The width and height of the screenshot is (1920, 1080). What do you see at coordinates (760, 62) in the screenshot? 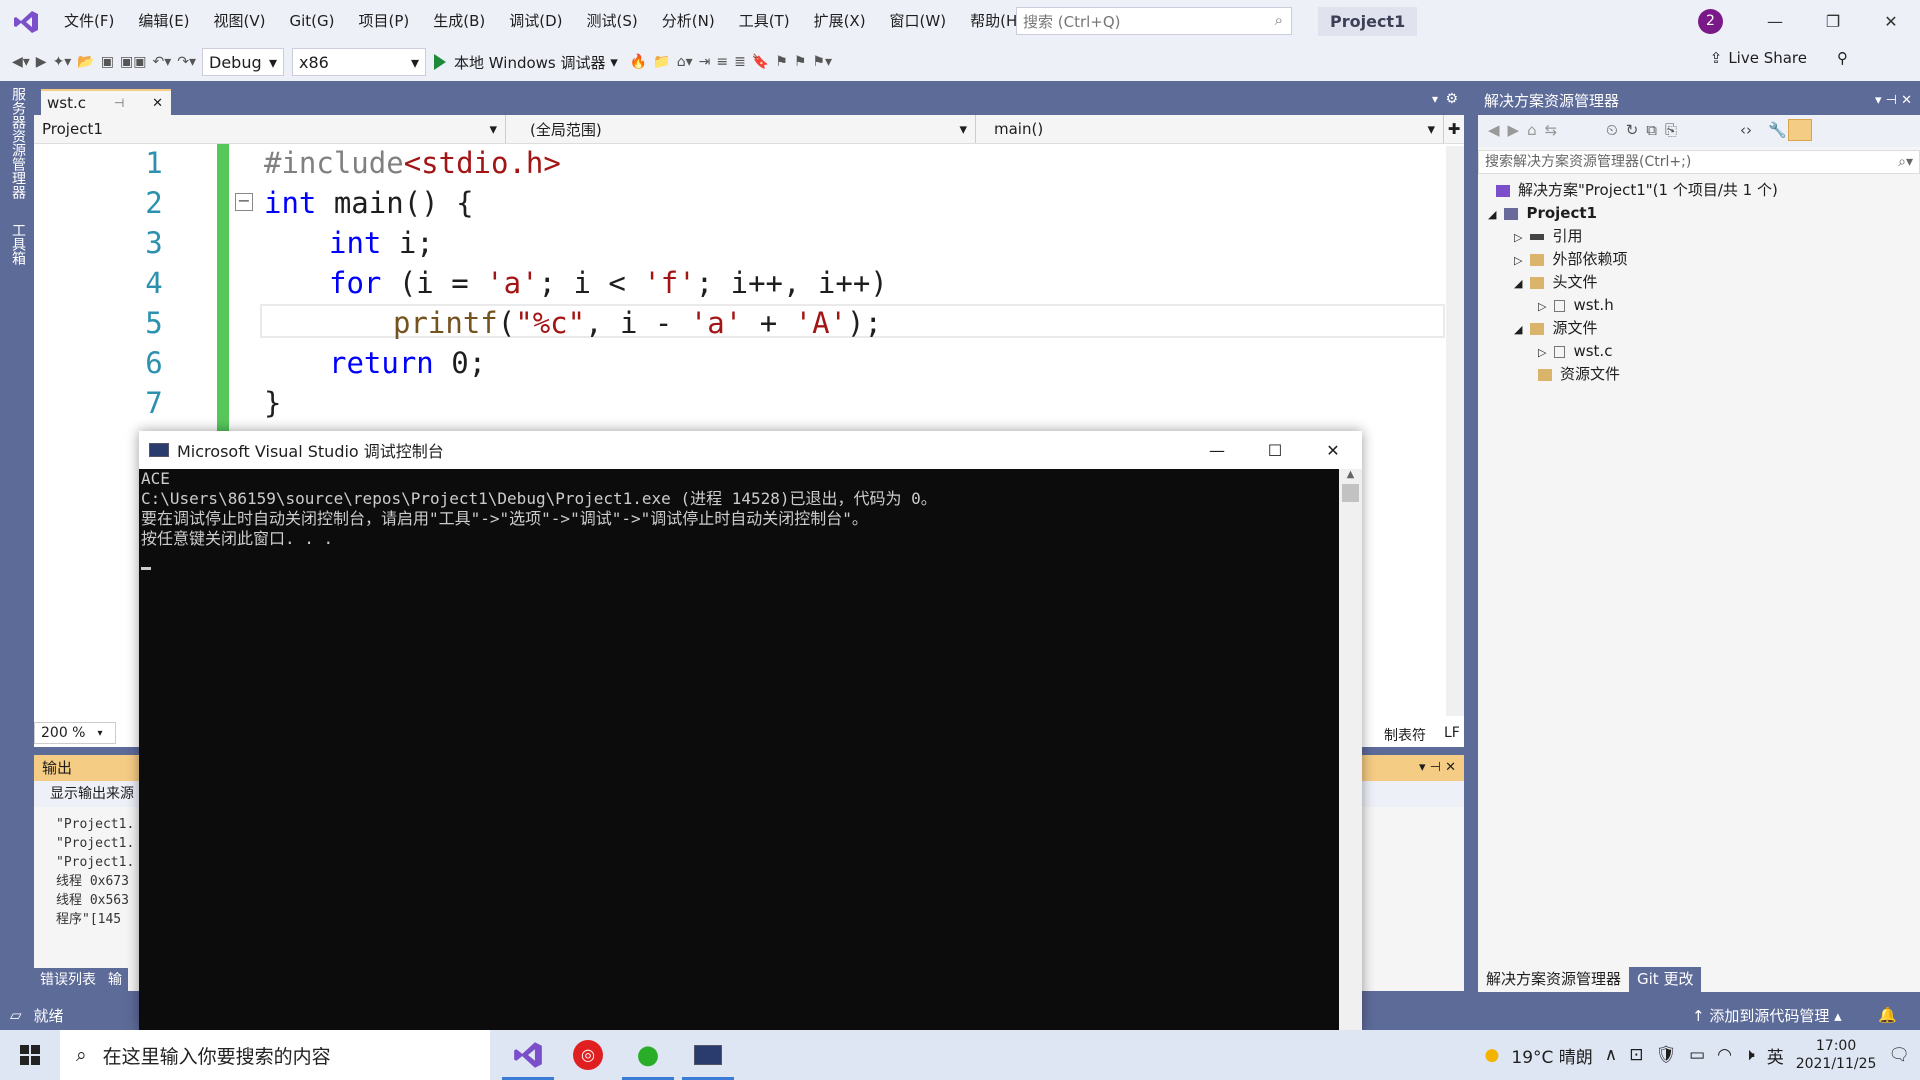
I see `bookmark-icon: 🔖` at bounding box center [760, 62].